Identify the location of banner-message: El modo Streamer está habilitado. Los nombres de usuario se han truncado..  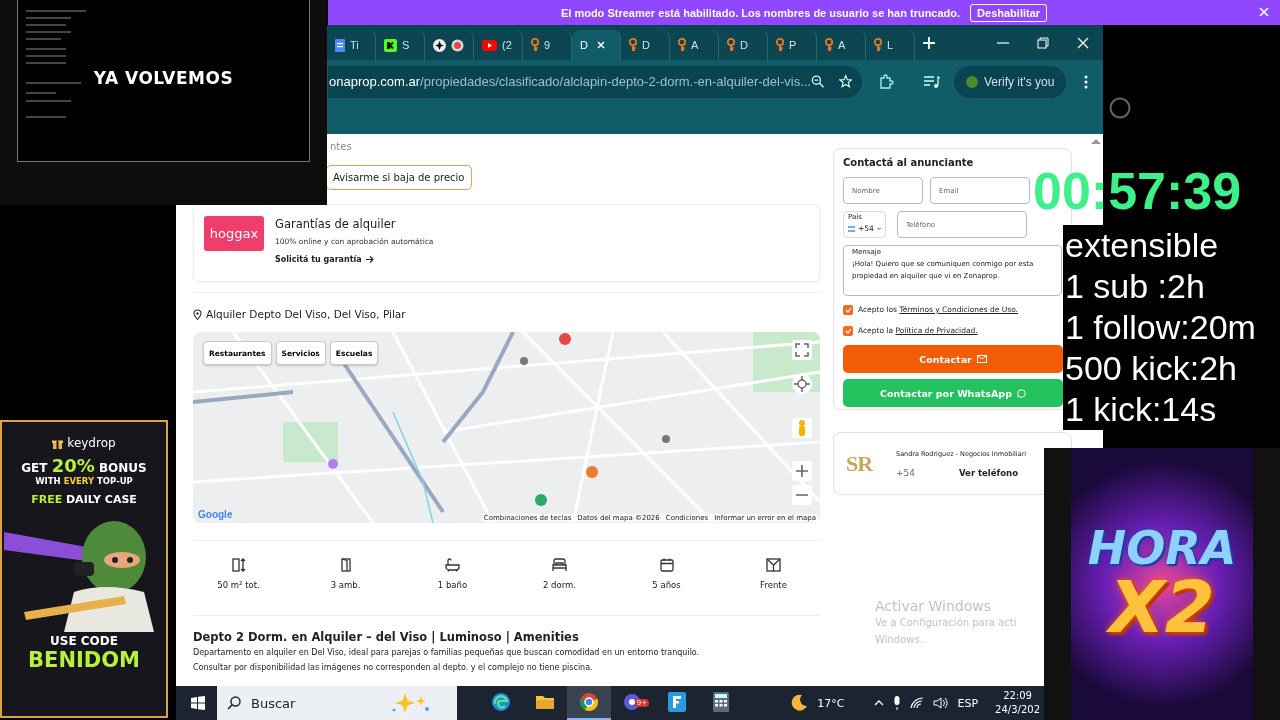
(760, 12).